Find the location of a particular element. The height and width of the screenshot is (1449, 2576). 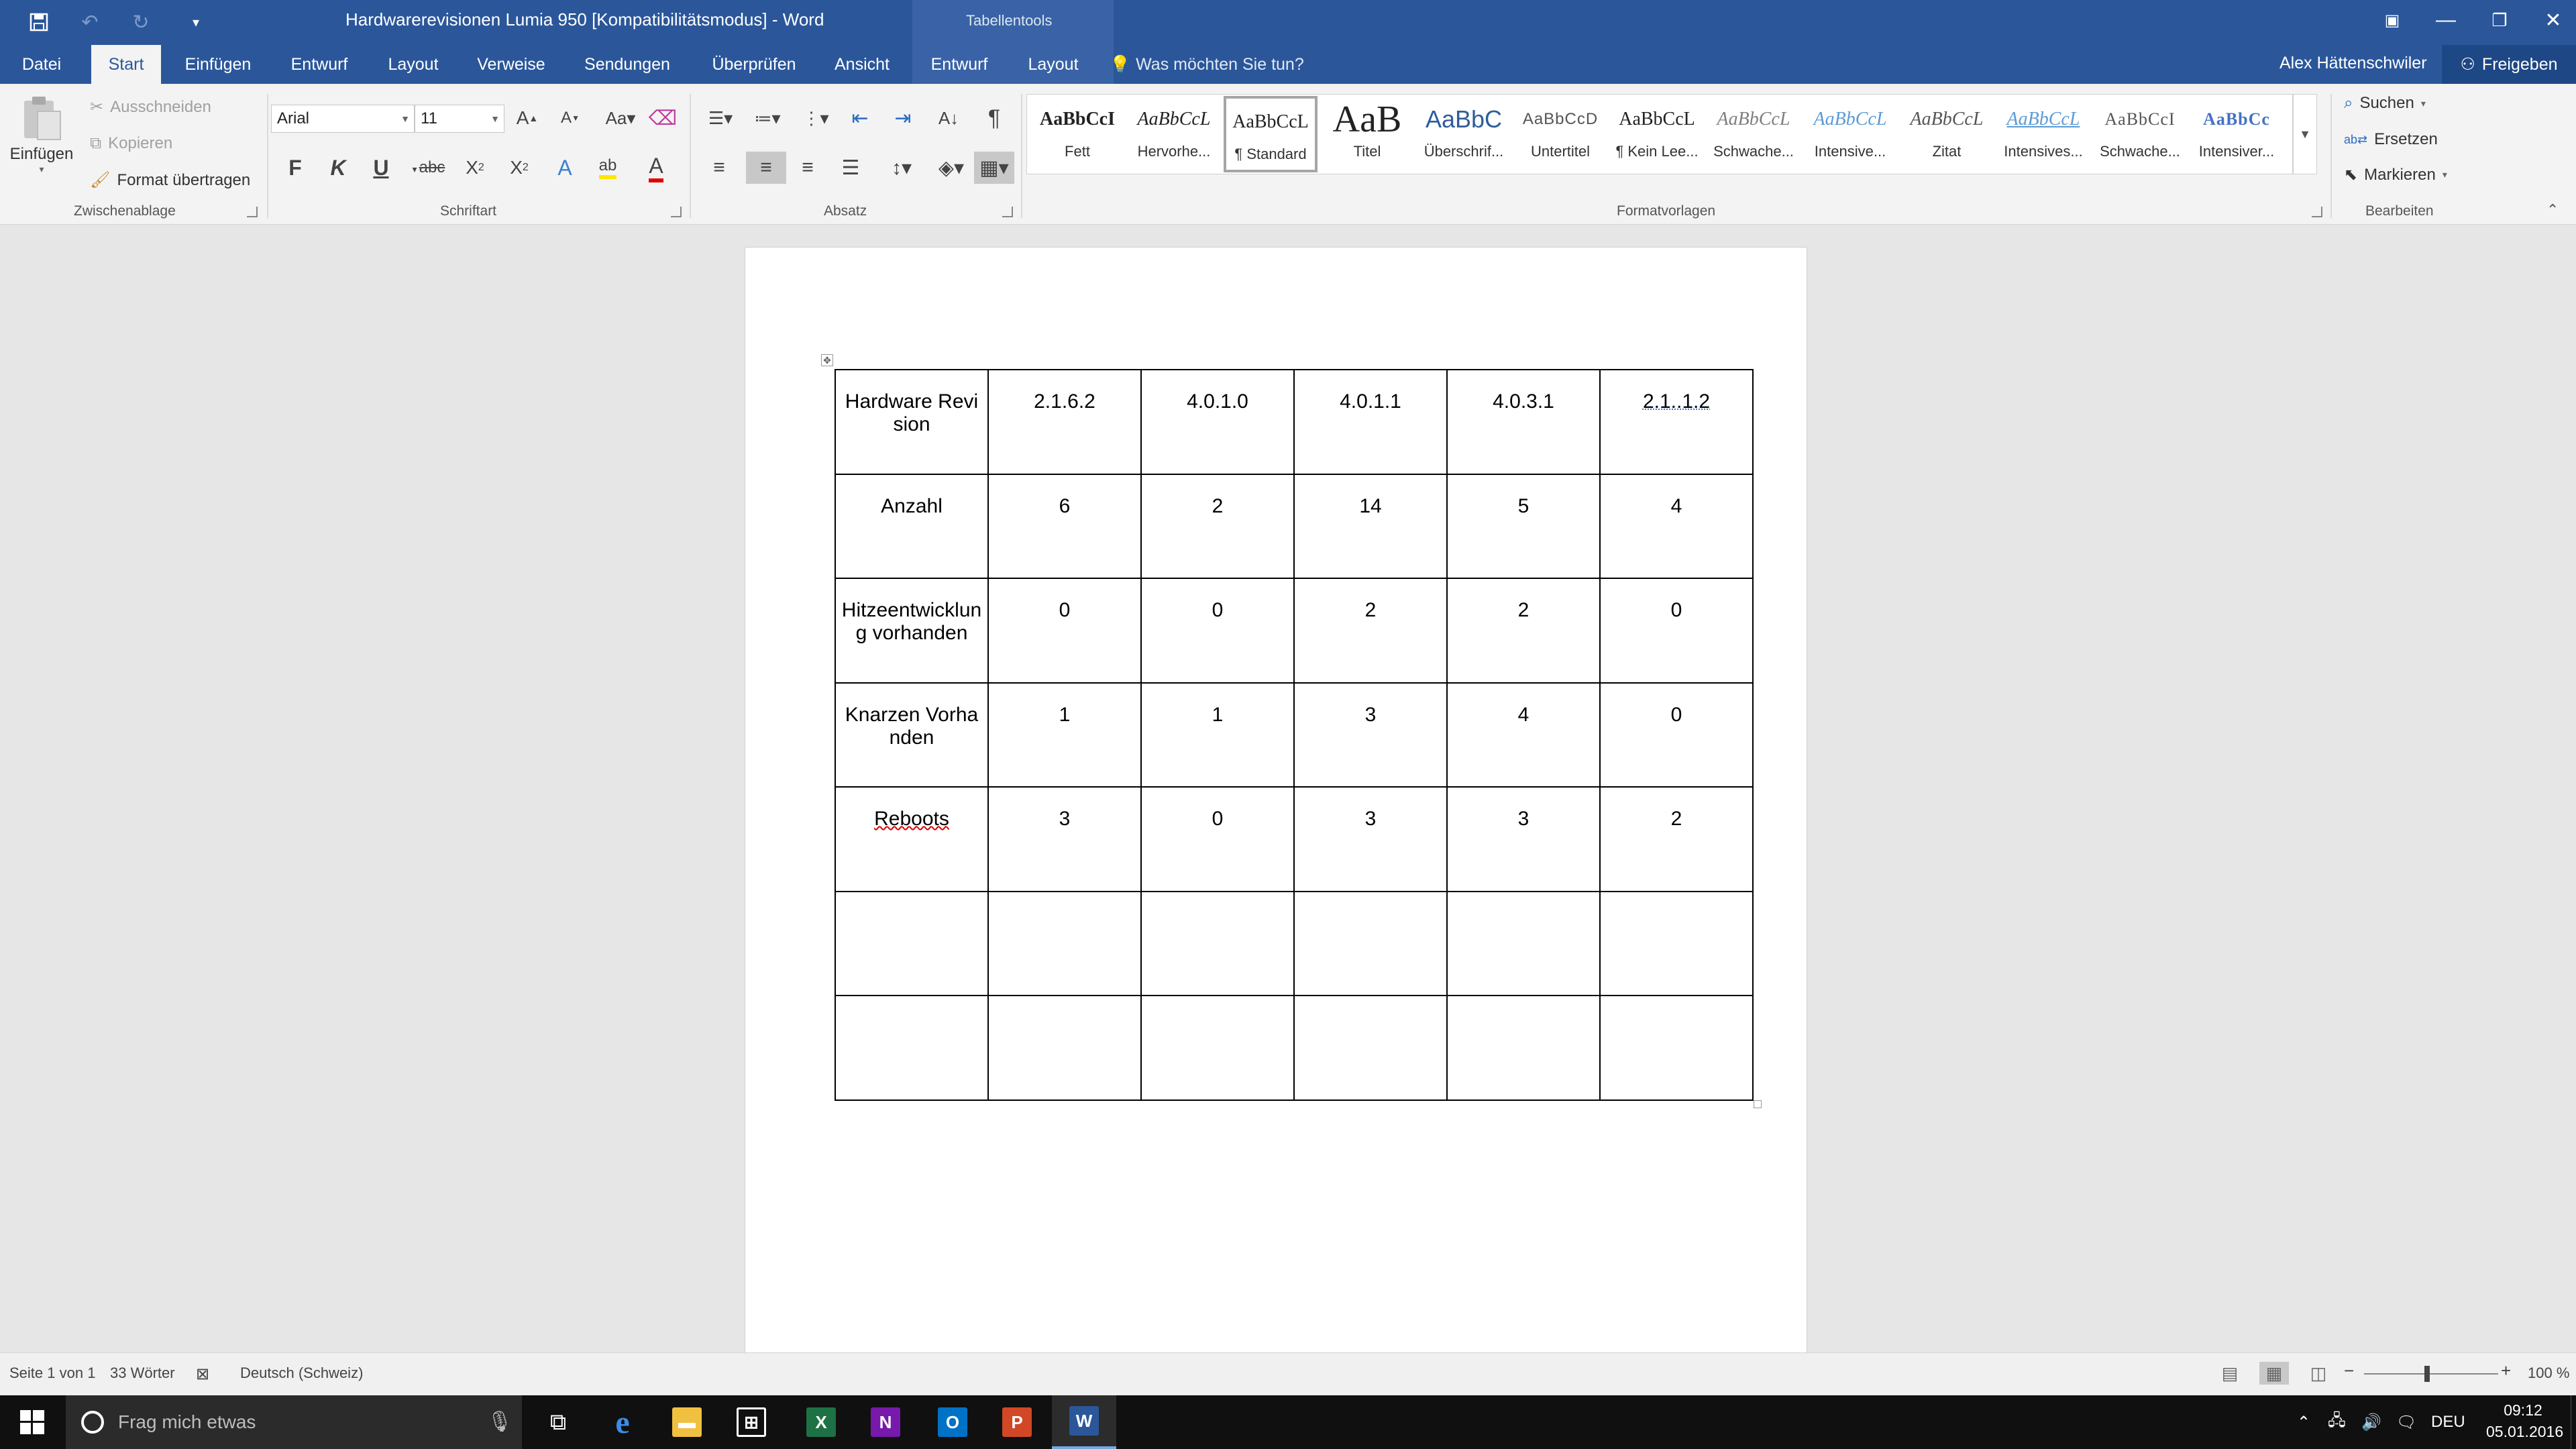

minimize-button: — is located at coordinates (2446, 20).